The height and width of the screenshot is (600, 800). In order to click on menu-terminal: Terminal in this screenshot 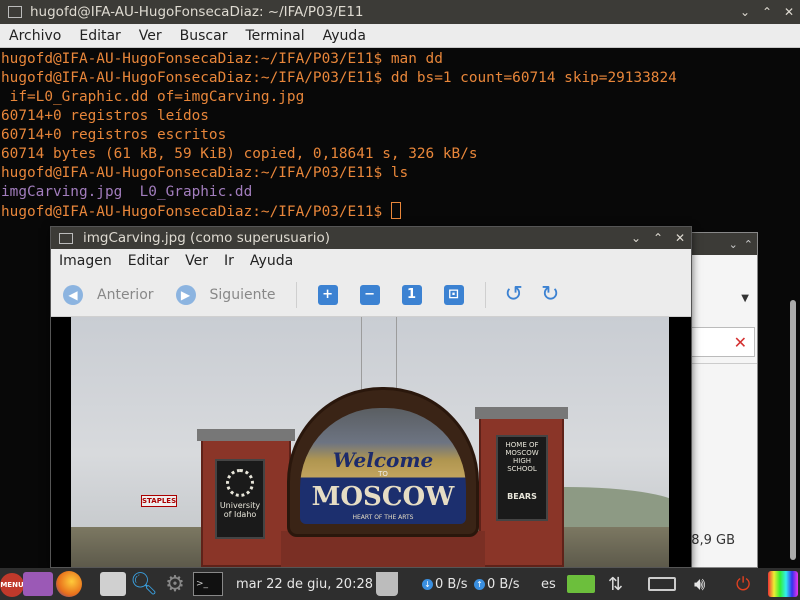, I will do `click(274, 36)`.